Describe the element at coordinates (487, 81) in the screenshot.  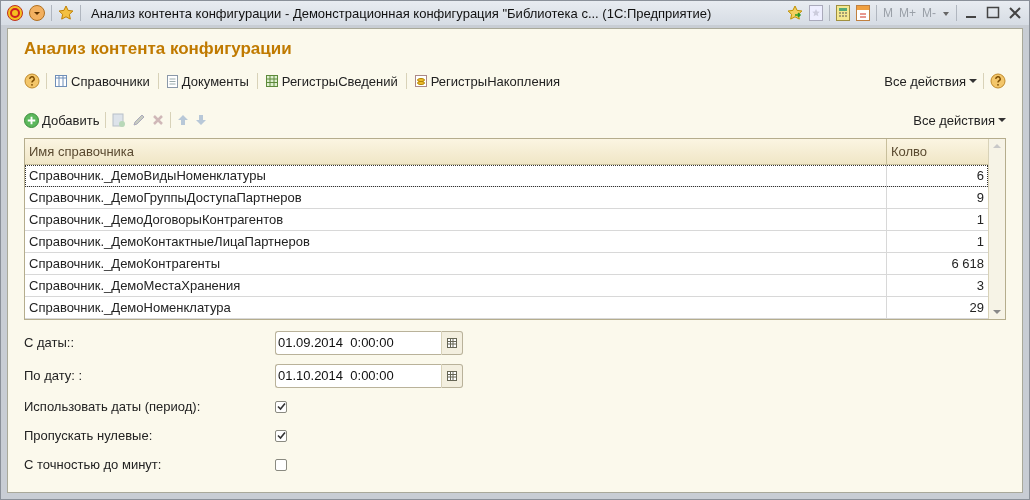
I see `command-button: РегистрыНакопления` at that location.